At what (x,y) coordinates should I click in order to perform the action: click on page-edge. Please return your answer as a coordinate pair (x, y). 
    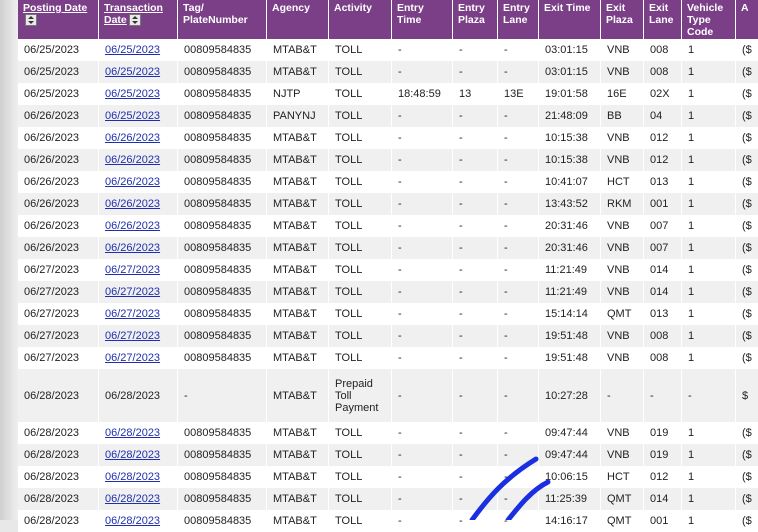
    Looking at the image, I should click on (9, 260).